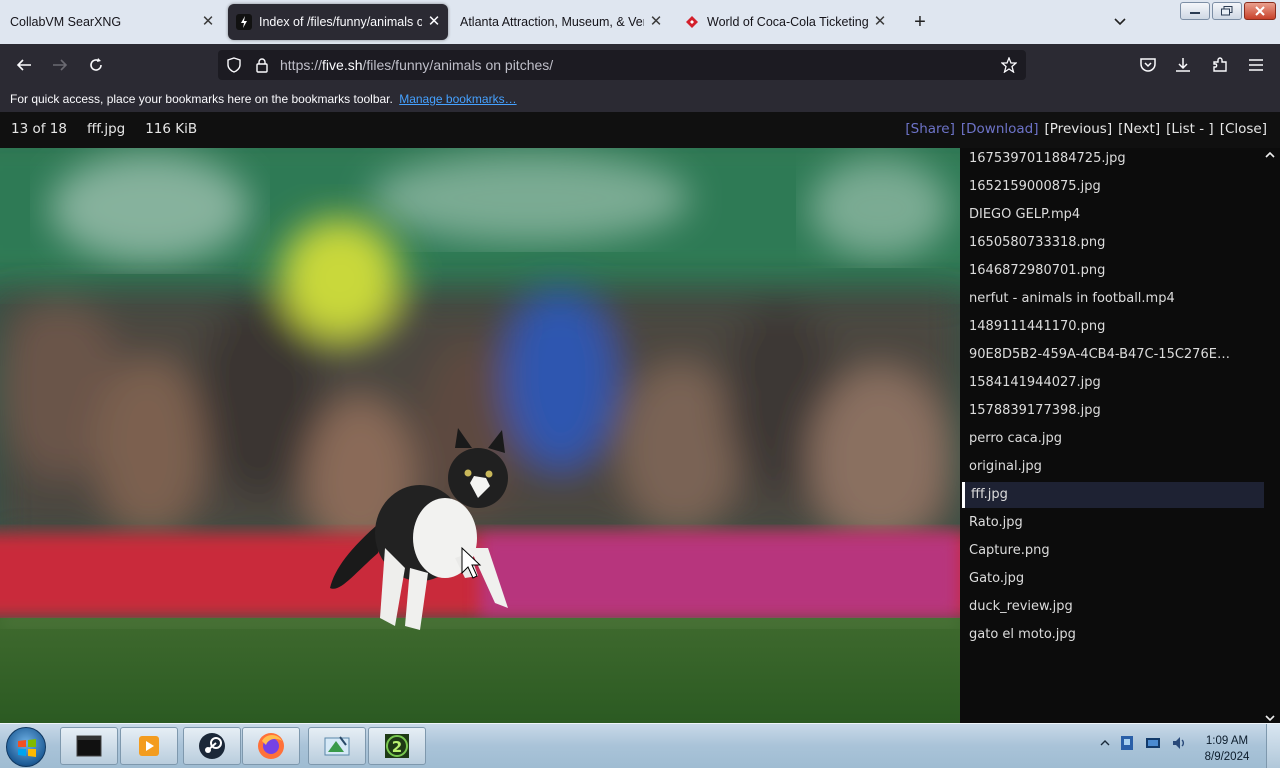 This screenshot has height=768, width=1280. What do you see at coordinates (1113, 187) in the screenshot?
I see `file-list-item: 1652159000875.jpg` at bounding box center [1113, 187].